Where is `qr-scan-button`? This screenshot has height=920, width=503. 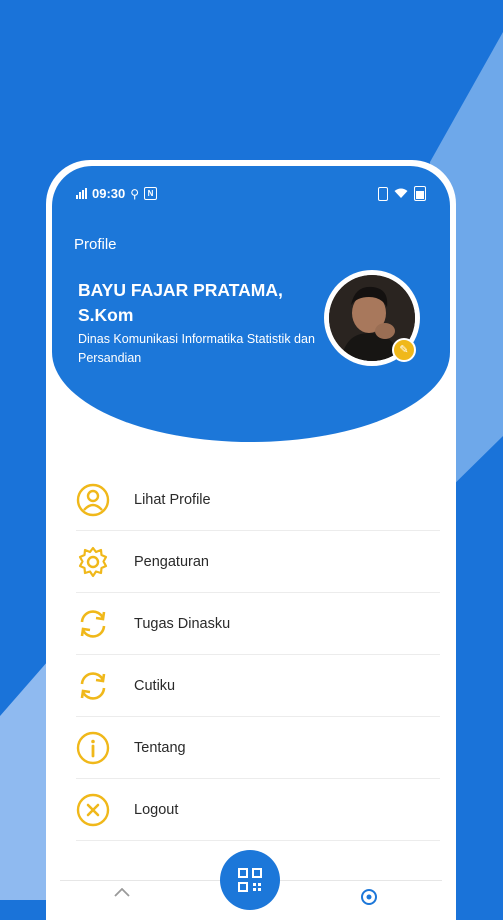 qr-scan-button is located at coordinates (250, 880).